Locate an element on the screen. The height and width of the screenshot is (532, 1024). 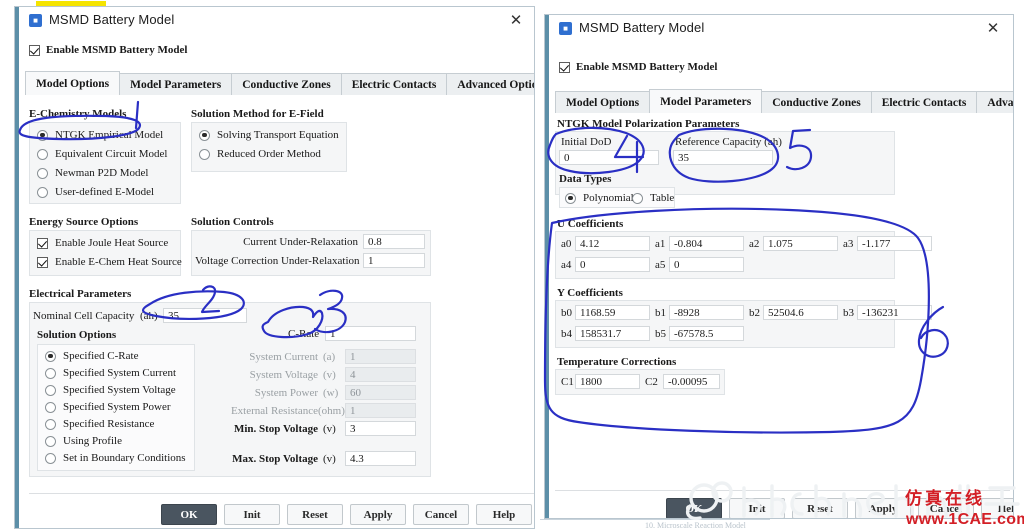
radio-newman-p2d-model: Newman P2D Model is located at coordinates (93, 173).